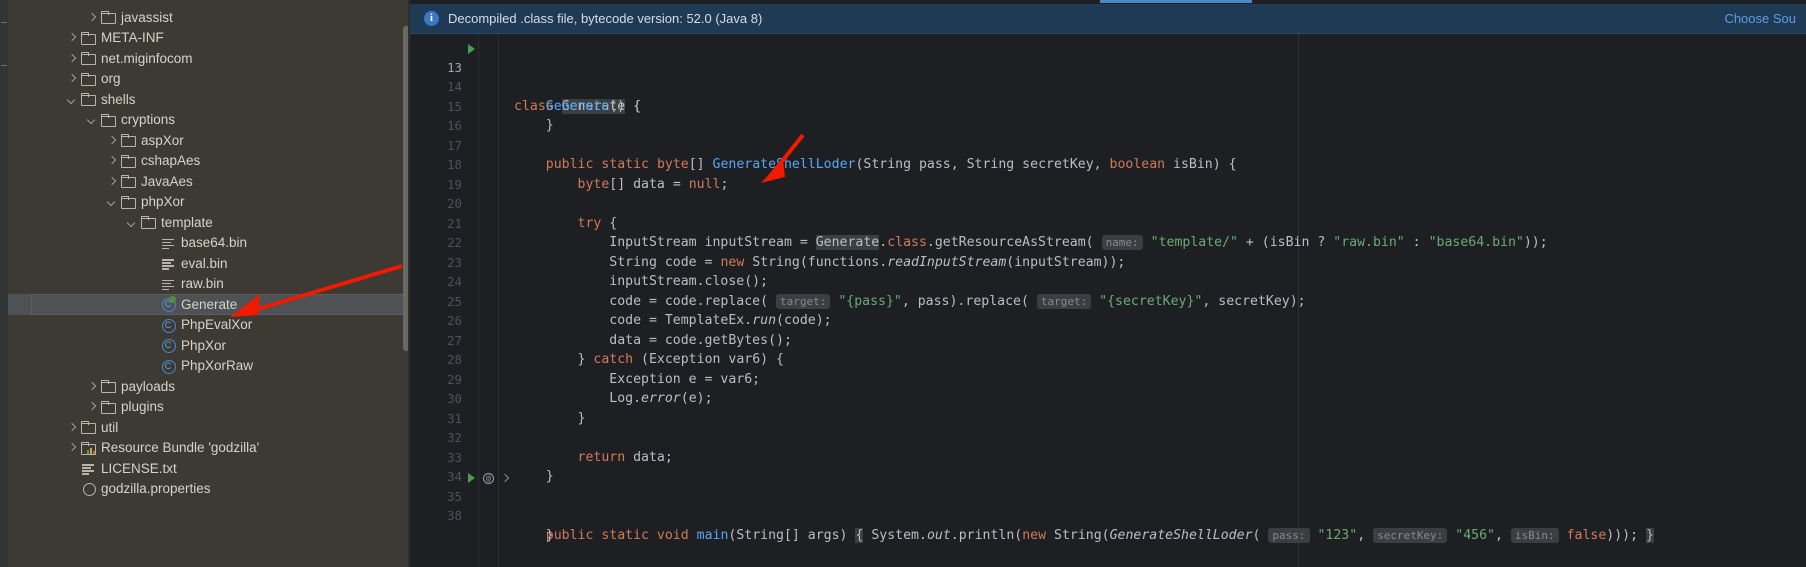 The image size is (1806, 567). What do you see at coordinates (139, 468) in the screenshot?
I see `tree-item-label: LICENSE.txt` at bounding box center [139, 468].